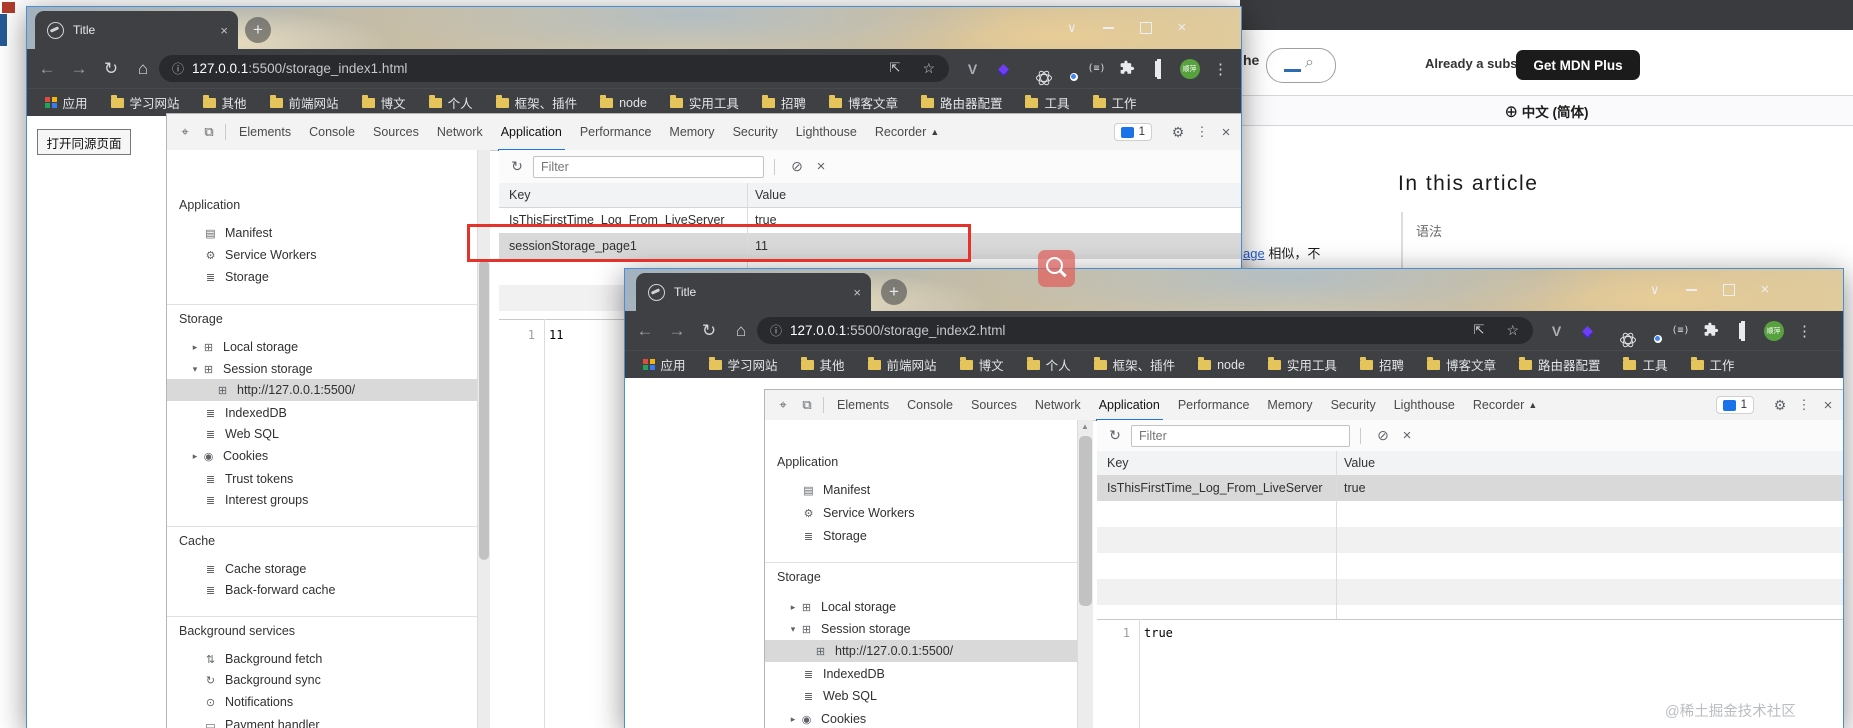  I want to click on sidebar-item-background-fetch: ⇅ Background fetch, so click(322, 659).